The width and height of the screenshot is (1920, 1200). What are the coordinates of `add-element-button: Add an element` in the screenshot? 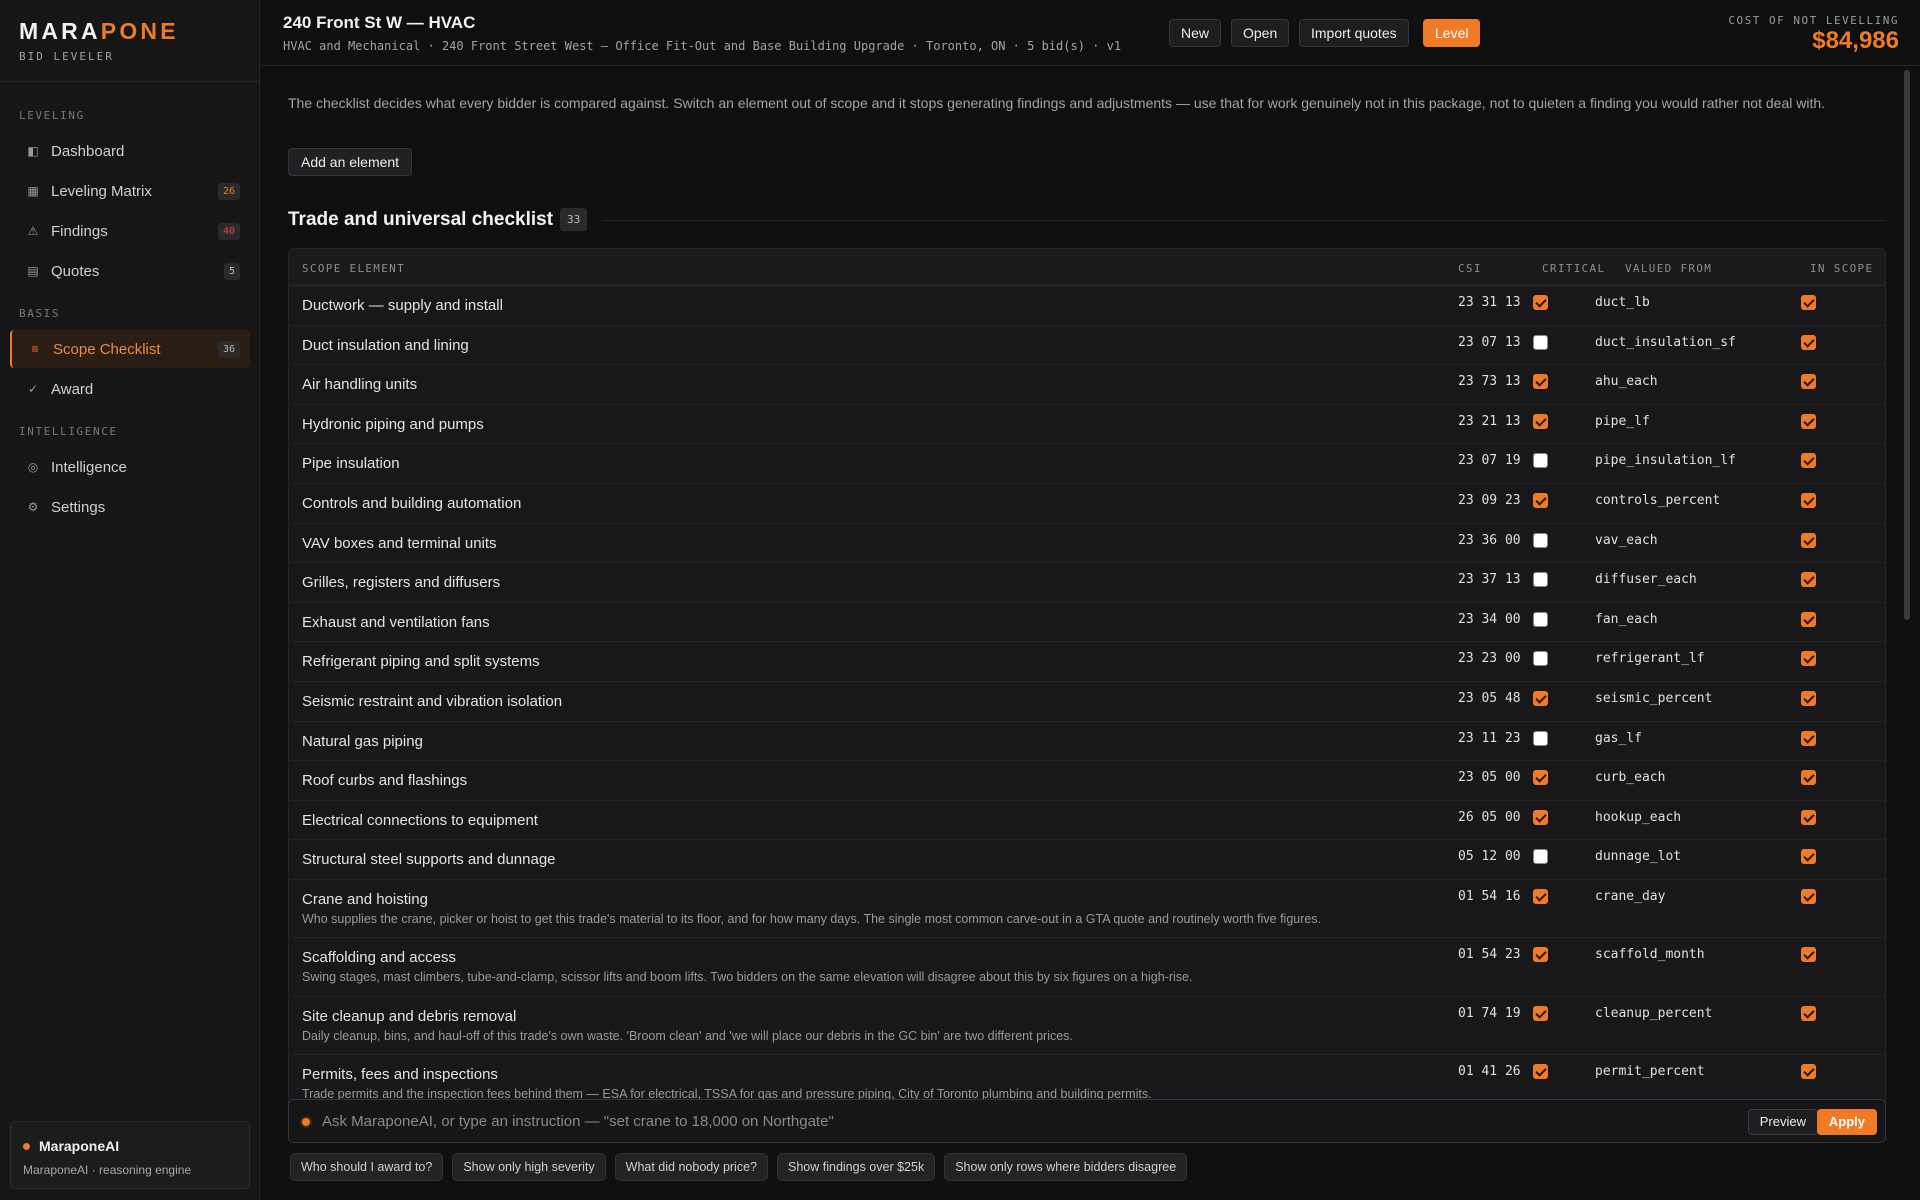 It's located at (350, 162).